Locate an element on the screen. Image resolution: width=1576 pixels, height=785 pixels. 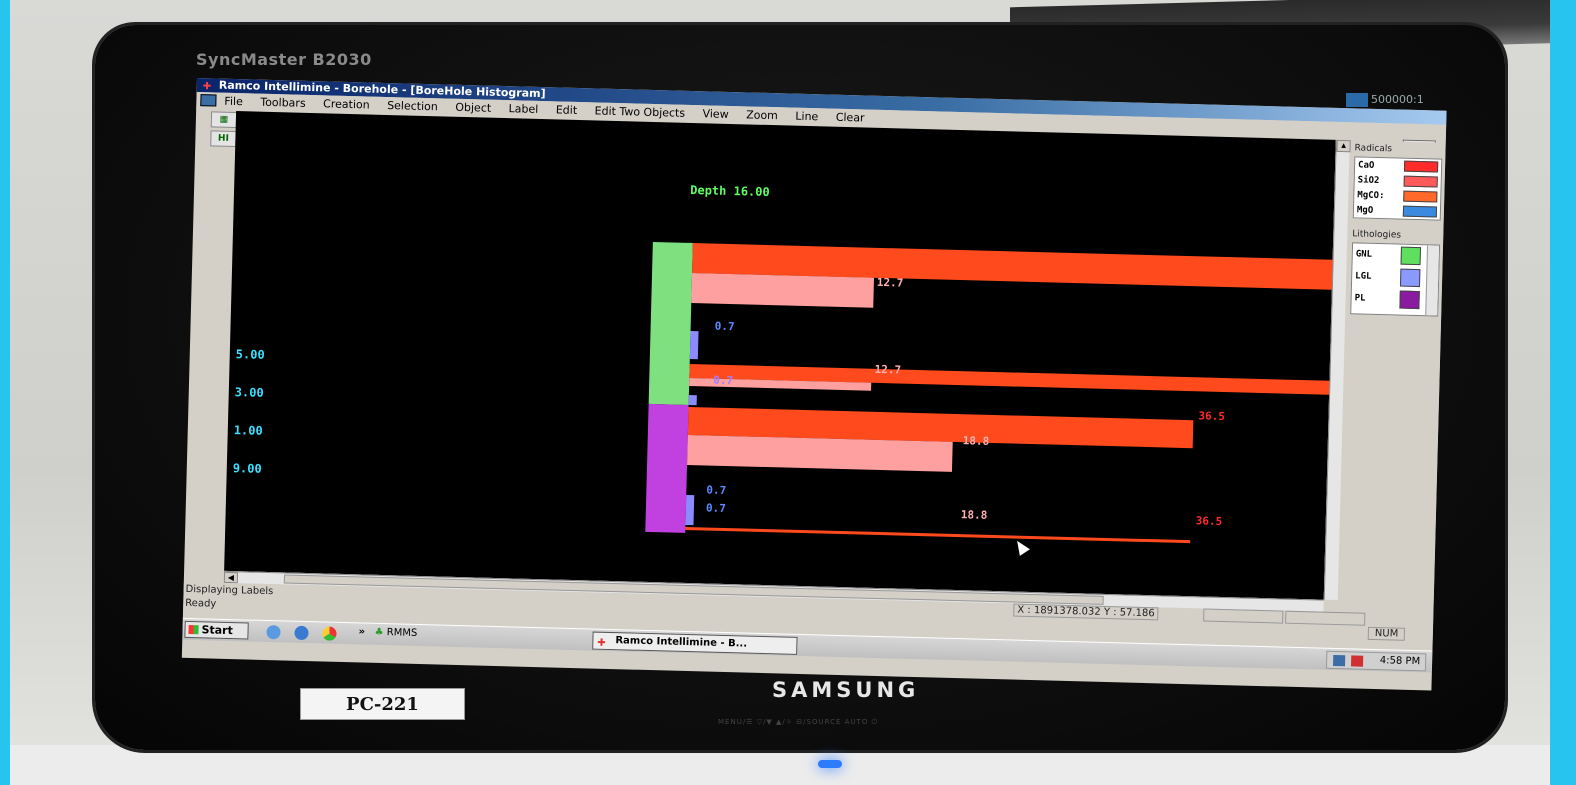
grid-tool-button: ▦ is located at coordinates (224, 120).